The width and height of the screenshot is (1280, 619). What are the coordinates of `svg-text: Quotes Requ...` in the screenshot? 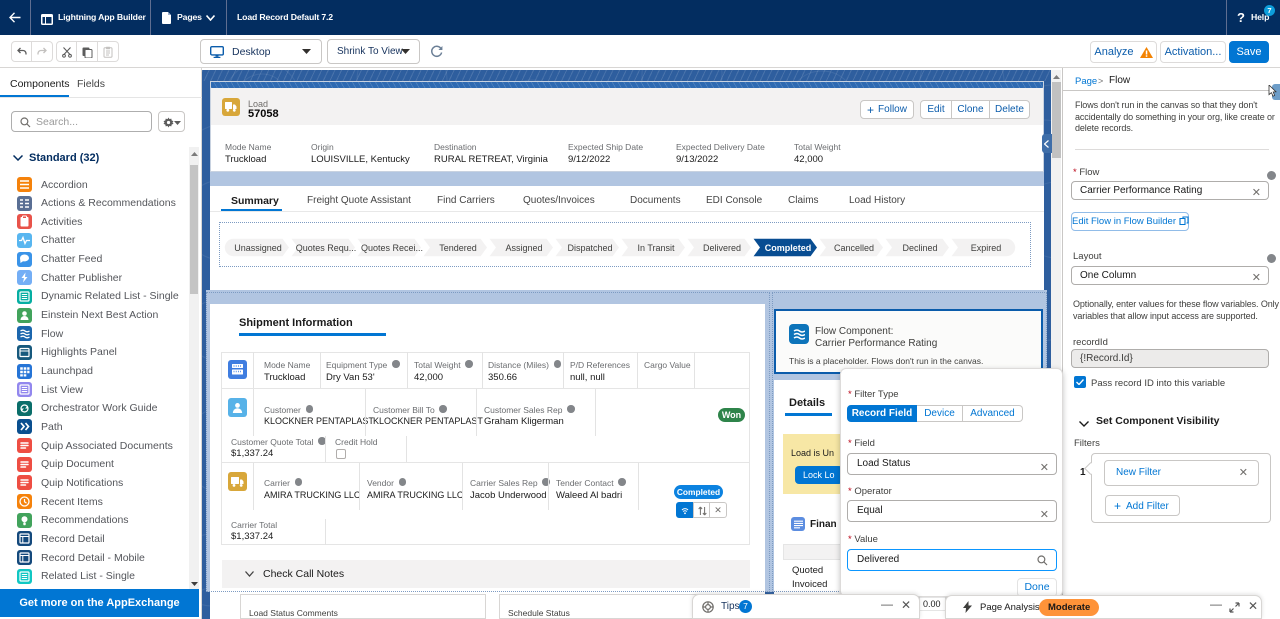 It's located at (326, 248).